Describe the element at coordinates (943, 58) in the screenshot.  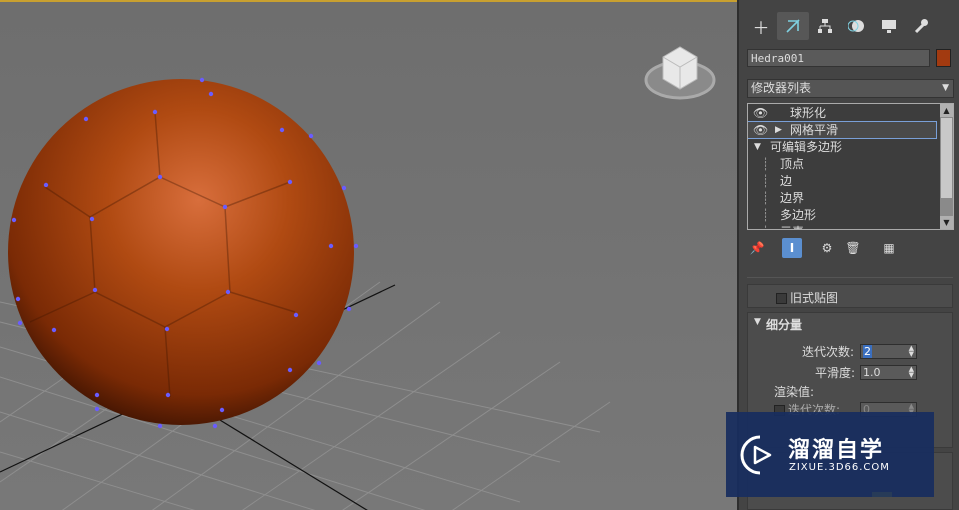
I see `object-color-swatch` at that location.